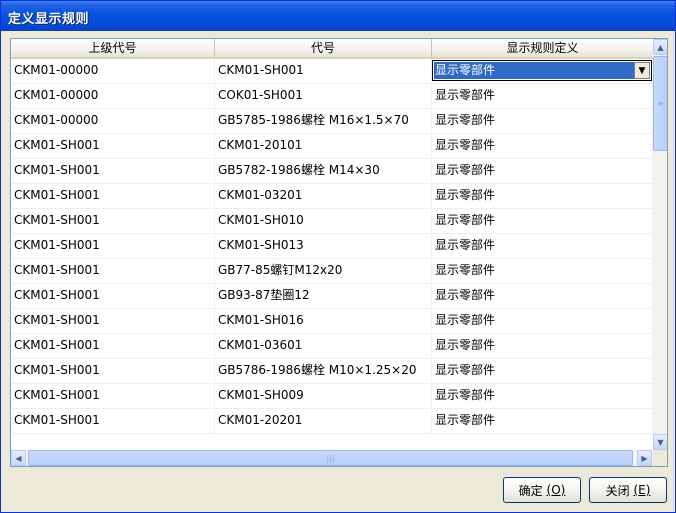  I want to click on table-row: CKM01-SH001 CKM01-SH016 显示零部件, so click(332, 321).